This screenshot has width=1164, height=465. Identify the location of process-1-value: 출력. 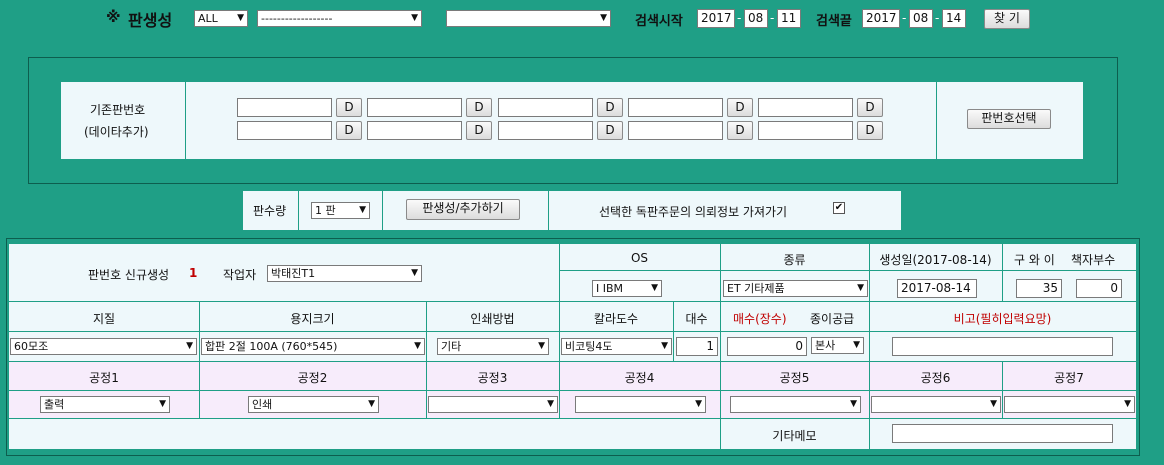
(54, 404).